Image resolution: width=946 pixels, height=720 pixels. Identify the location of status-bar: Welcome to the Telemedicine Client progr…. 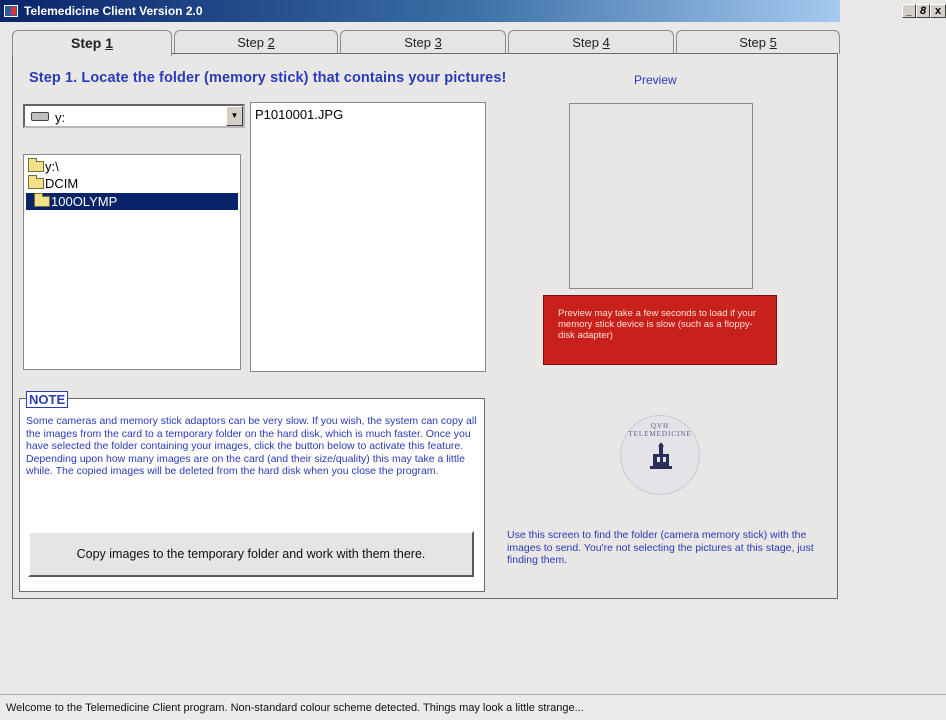
(473, 707).